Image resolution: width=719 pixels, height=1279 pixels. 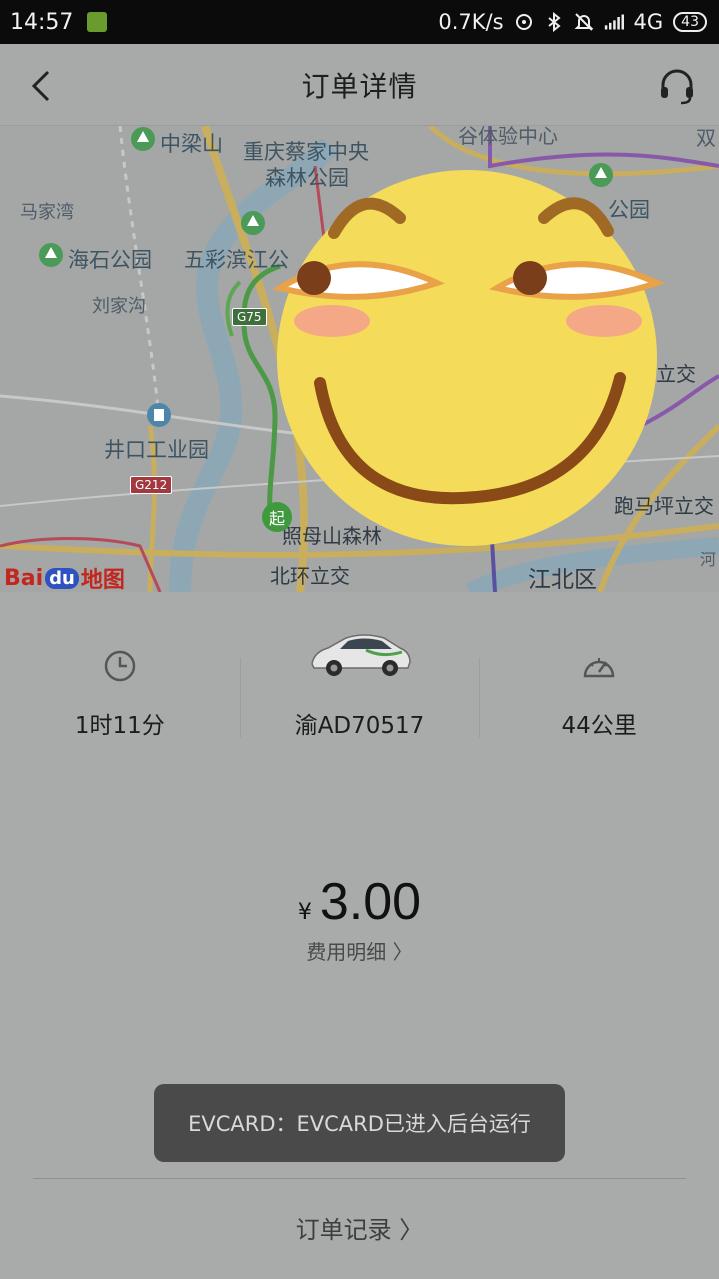 What do you see at coordinates (599, 726) in the screenshot?
I see `trip-distance: 44公里` at bounding box center [599, 726].